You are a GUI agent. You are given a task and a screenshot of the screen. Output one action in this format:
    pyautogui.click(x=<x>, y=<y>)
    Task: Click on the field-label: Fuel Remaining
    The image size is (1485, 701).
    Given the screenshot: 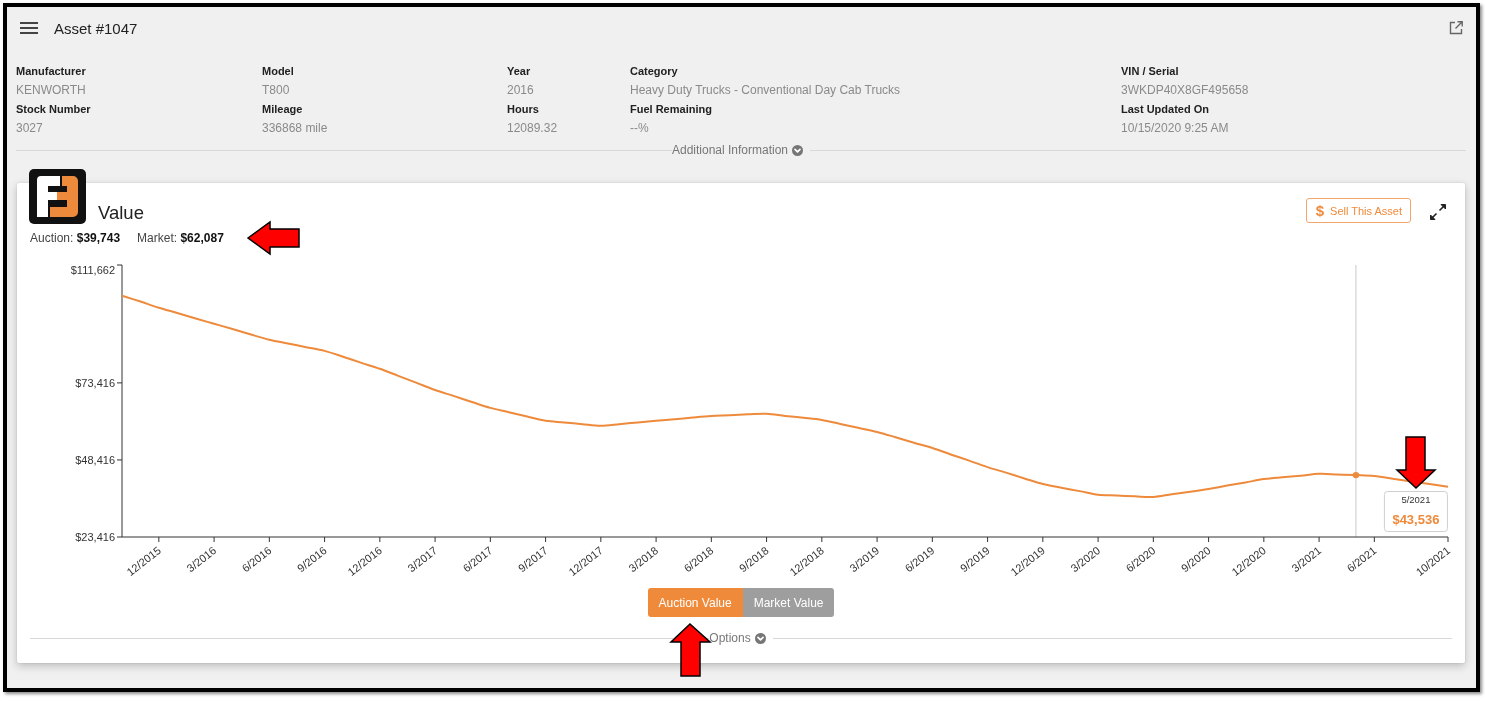 What is the action you would take?
    pyautogui.click(x=671, y=109)
    